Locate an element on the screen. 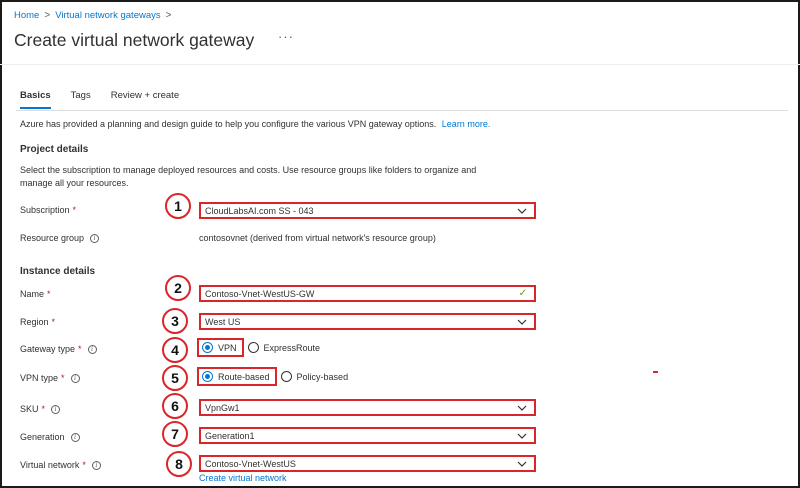 The image size is (800, 488). annotation-mark is located at coordinates (655, 372).